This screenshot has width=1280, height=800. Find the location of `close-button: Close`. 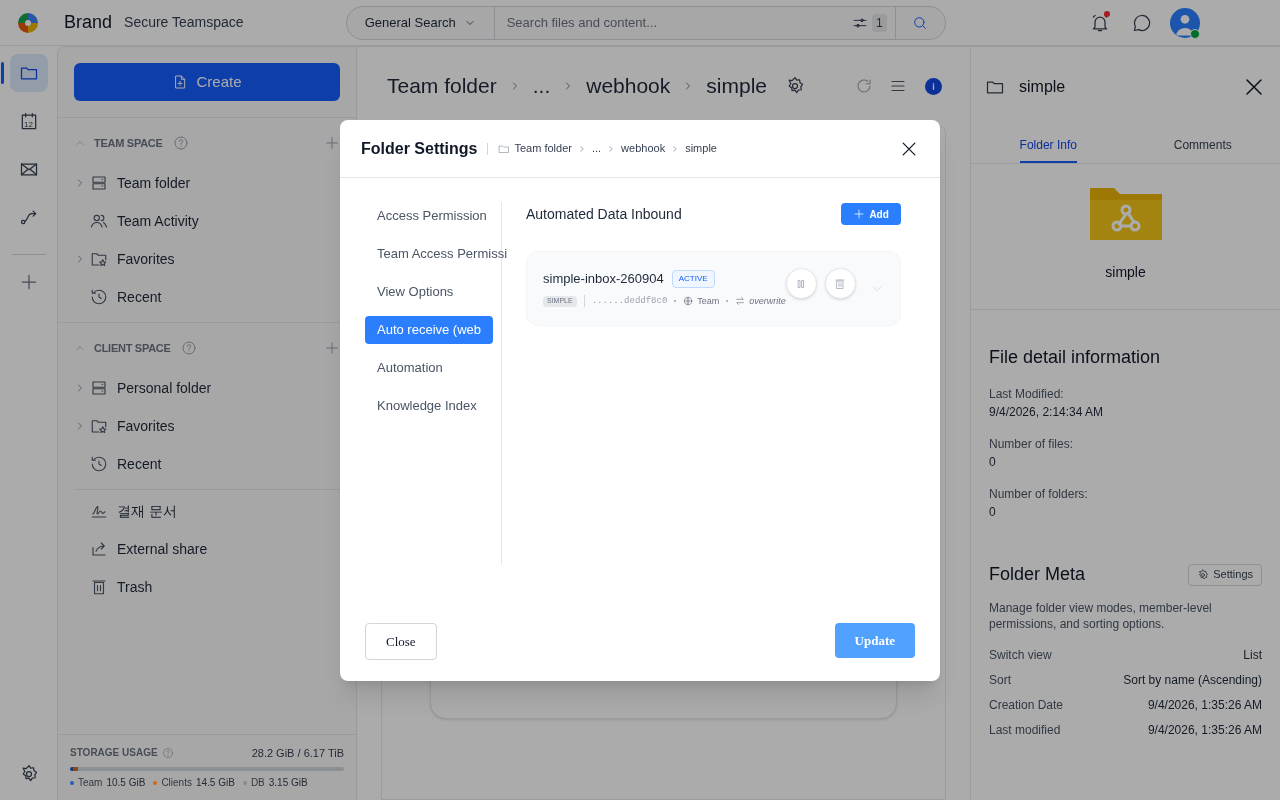

close-button: Close is located at coordinates (401, 641).